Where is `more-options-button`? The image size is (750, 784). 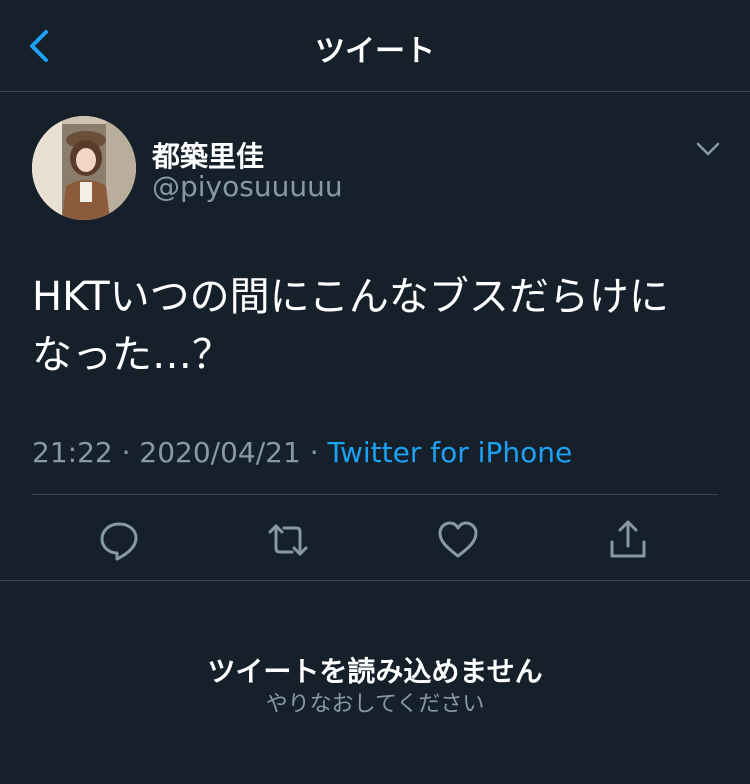 more-options-button is located at coordinates (708, 149).